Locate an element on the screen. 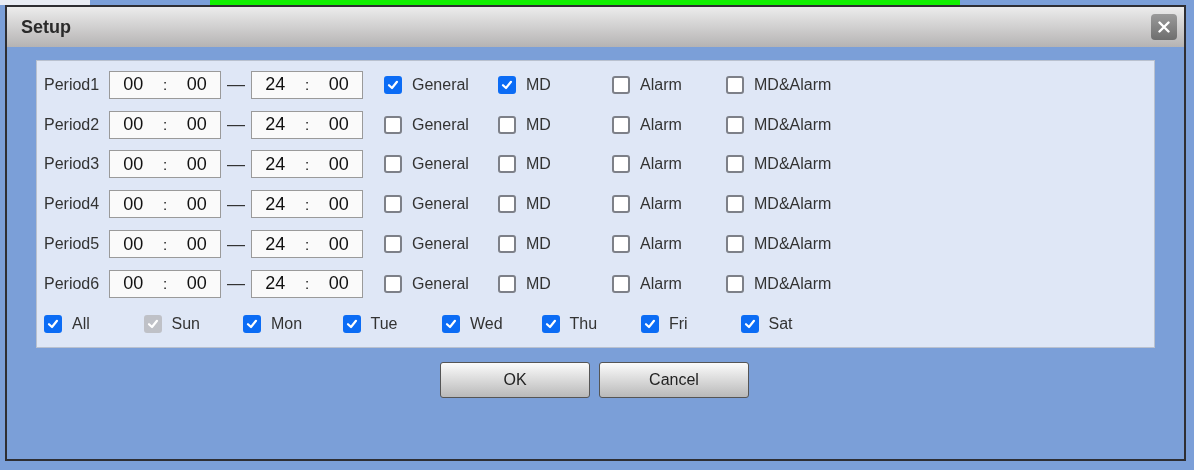  checkbox-label: Tue is located at coordinates (384, 323).